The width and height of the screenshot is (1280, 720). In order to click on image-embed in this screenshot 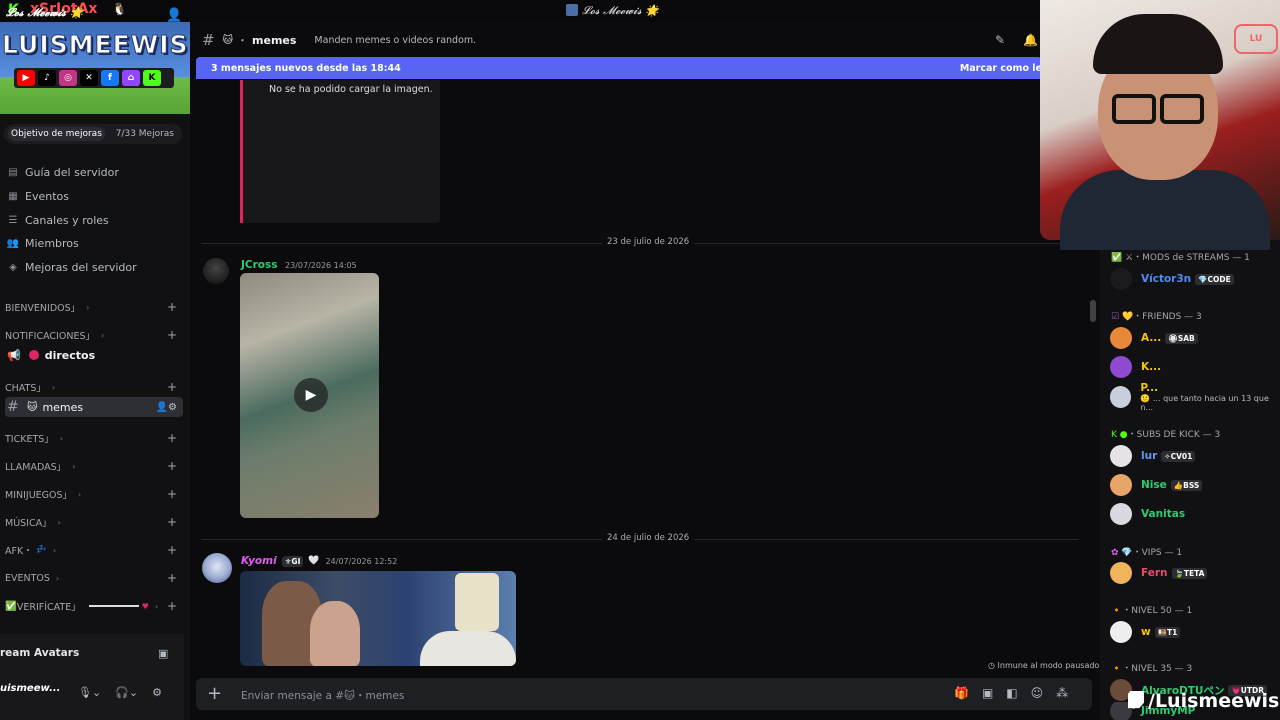, I will do `click(340, 151)`.